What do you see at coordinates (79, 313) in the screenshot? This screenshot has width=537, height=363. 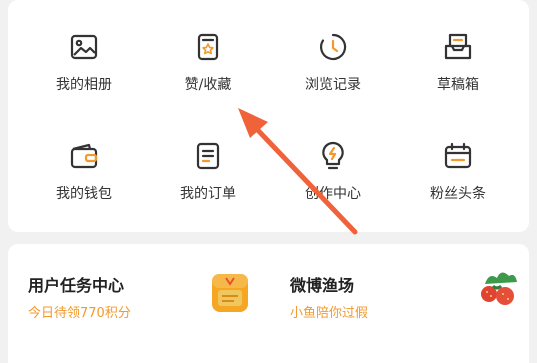 I see `user-task-subtitle: 今日待领770积分` at bounding box center [79, 313].